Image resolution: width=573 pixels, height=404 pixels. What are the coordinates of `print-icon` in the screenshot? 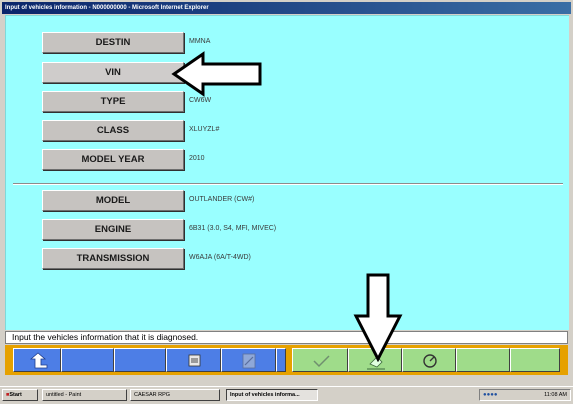 It's located at (194, 360).